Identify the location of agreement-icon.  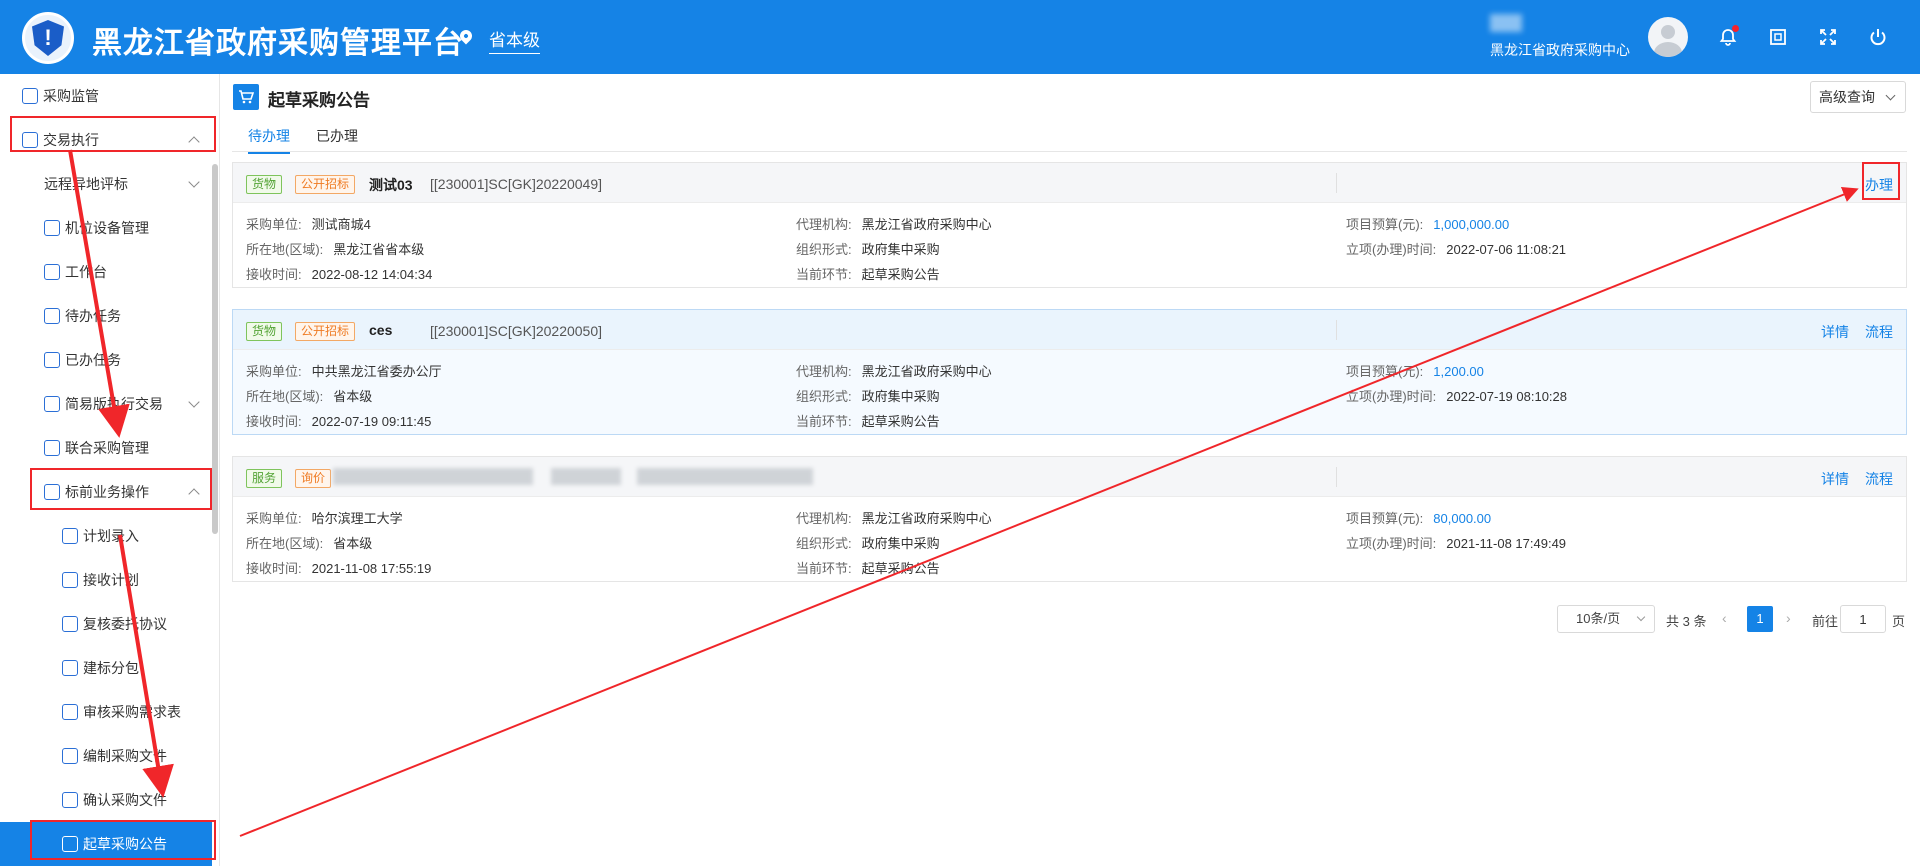
(70, 624).